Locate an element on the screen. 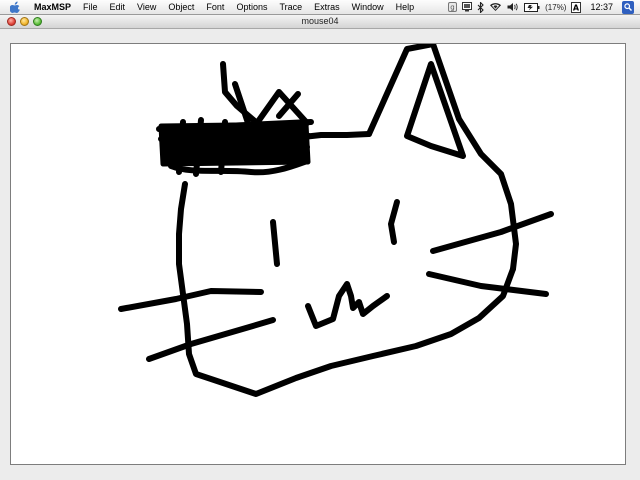  menu-window: Window is located at coordinates (368, 7).